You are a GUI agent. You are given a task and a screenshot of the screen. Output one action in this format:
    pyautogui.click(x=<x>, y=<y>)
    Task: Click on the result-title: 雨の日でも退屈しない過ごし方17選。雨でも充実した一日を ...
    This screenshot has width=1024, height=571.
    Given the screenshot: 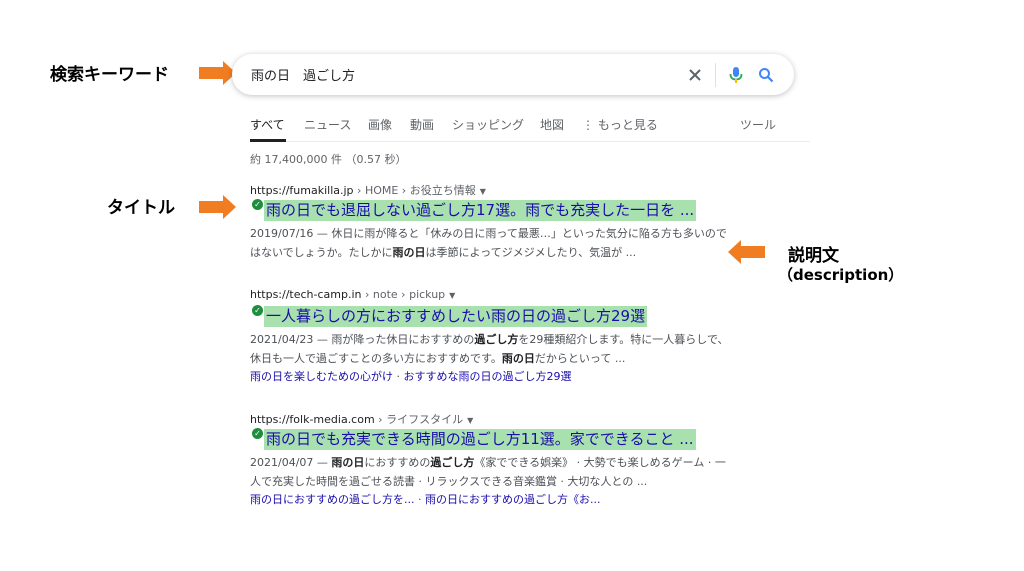 What is the action you would take?
    pyautogui.click(x=480, y=210)
    